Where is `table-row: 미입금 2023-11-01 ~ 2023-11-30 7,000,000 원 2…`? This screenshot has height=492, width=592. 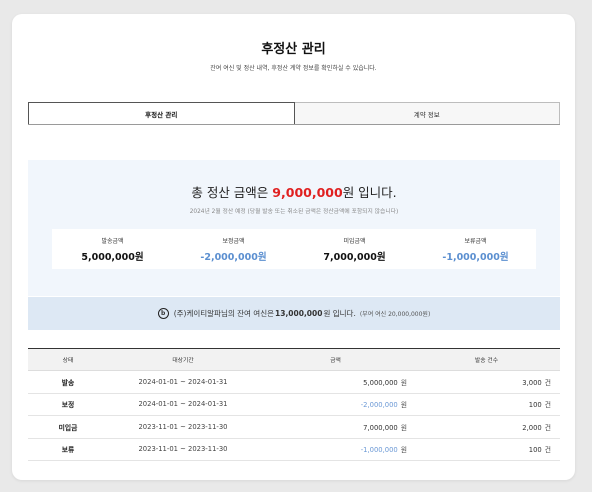
table-row: 미입금 2023-11-01 ~ 2023-11-30 7,000,000 원 2… is located at coordinates (294, 427).